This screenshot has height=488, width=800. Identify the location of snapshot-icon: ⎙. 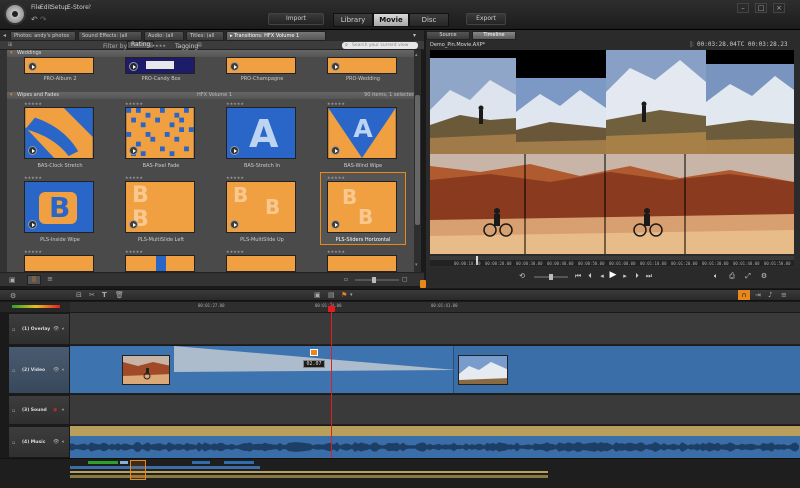
(732, 276).